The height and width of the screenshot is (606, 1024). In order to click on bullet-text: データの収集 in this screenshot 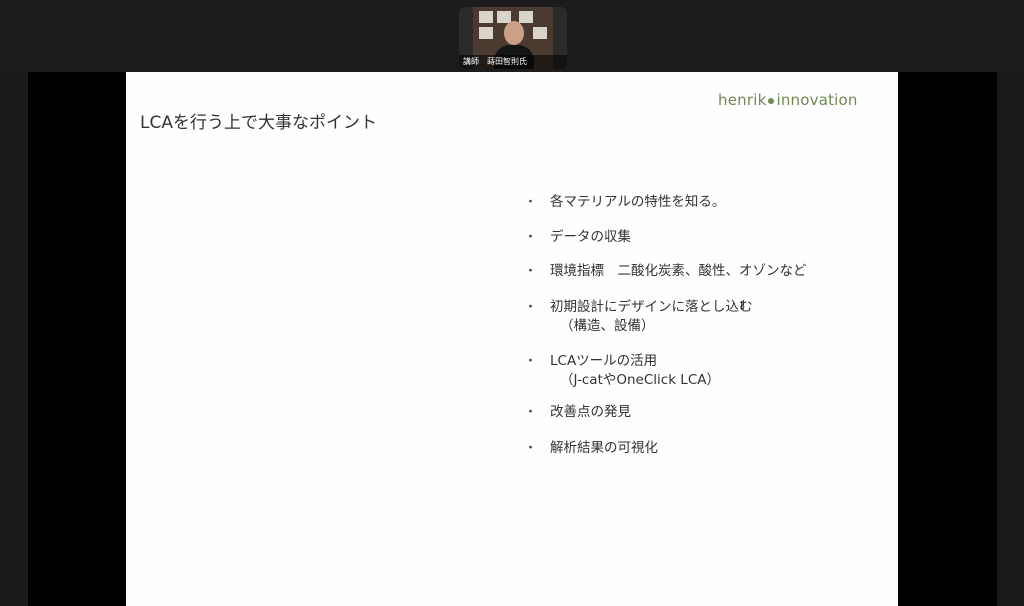, I will do `click(590, 237)`.